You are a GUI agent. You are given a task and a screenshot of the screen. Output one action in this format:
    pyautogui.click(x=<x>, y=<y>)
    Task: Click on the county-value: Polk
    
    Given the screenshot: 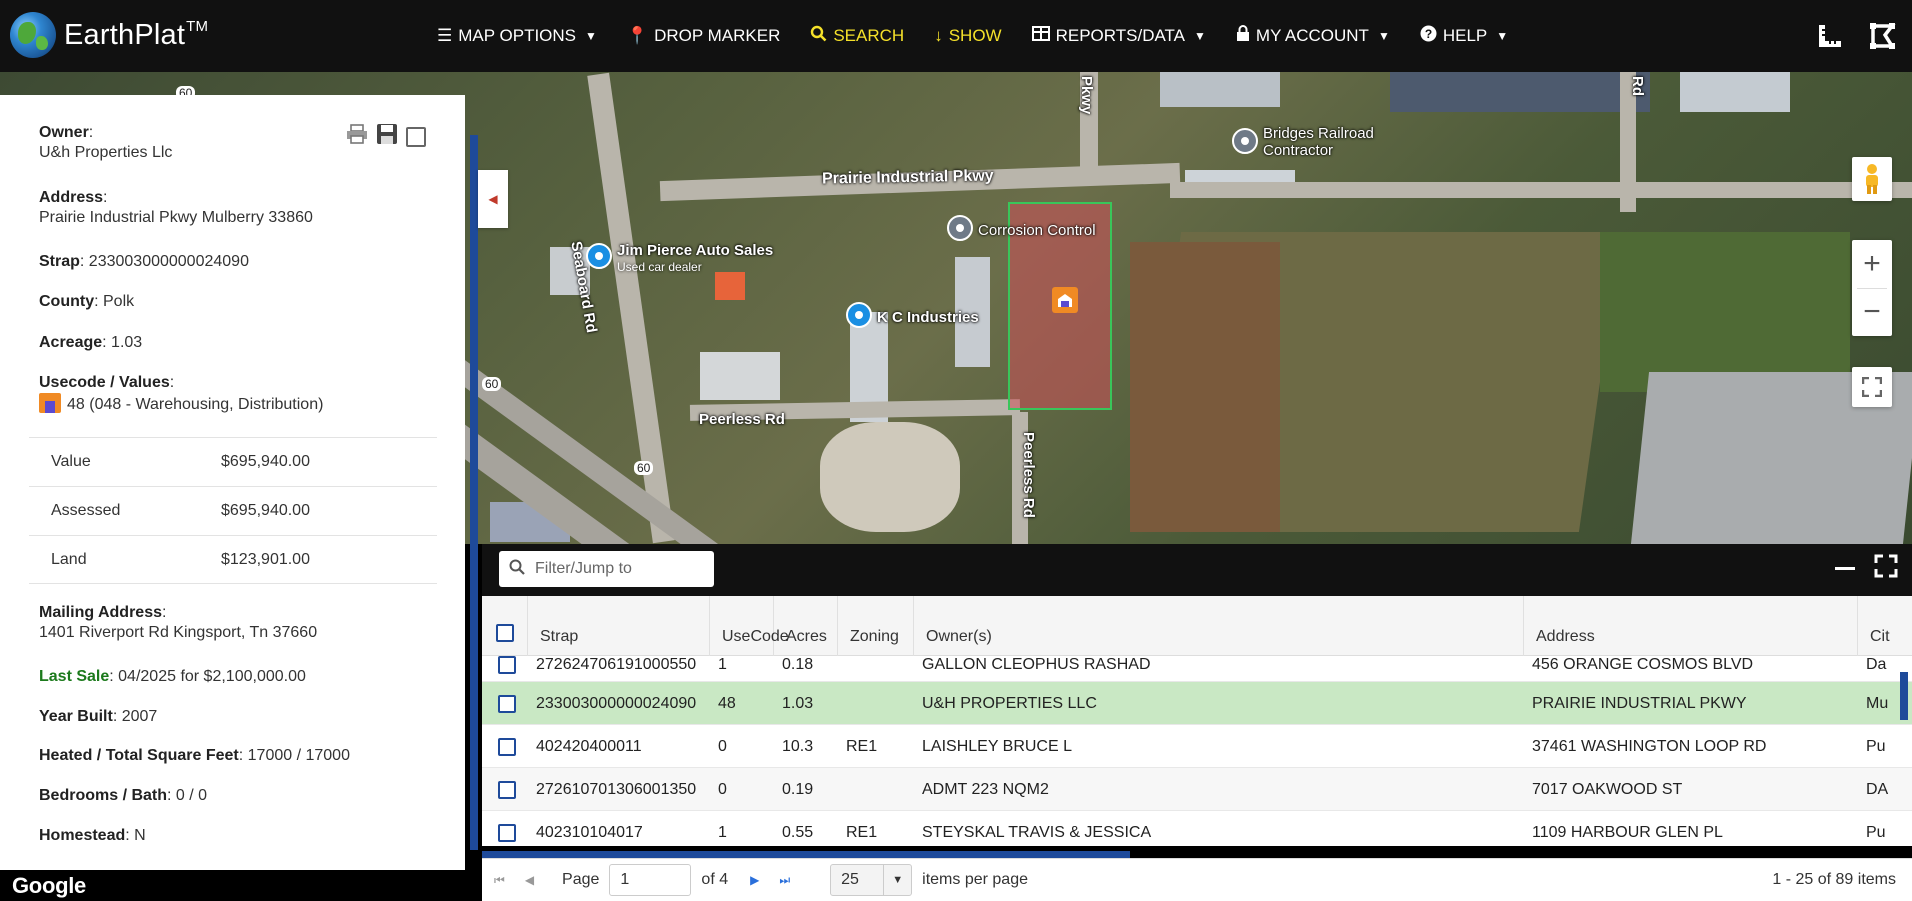 What is the action you would take?
    pyautogui.click(x=119, y=301)
    